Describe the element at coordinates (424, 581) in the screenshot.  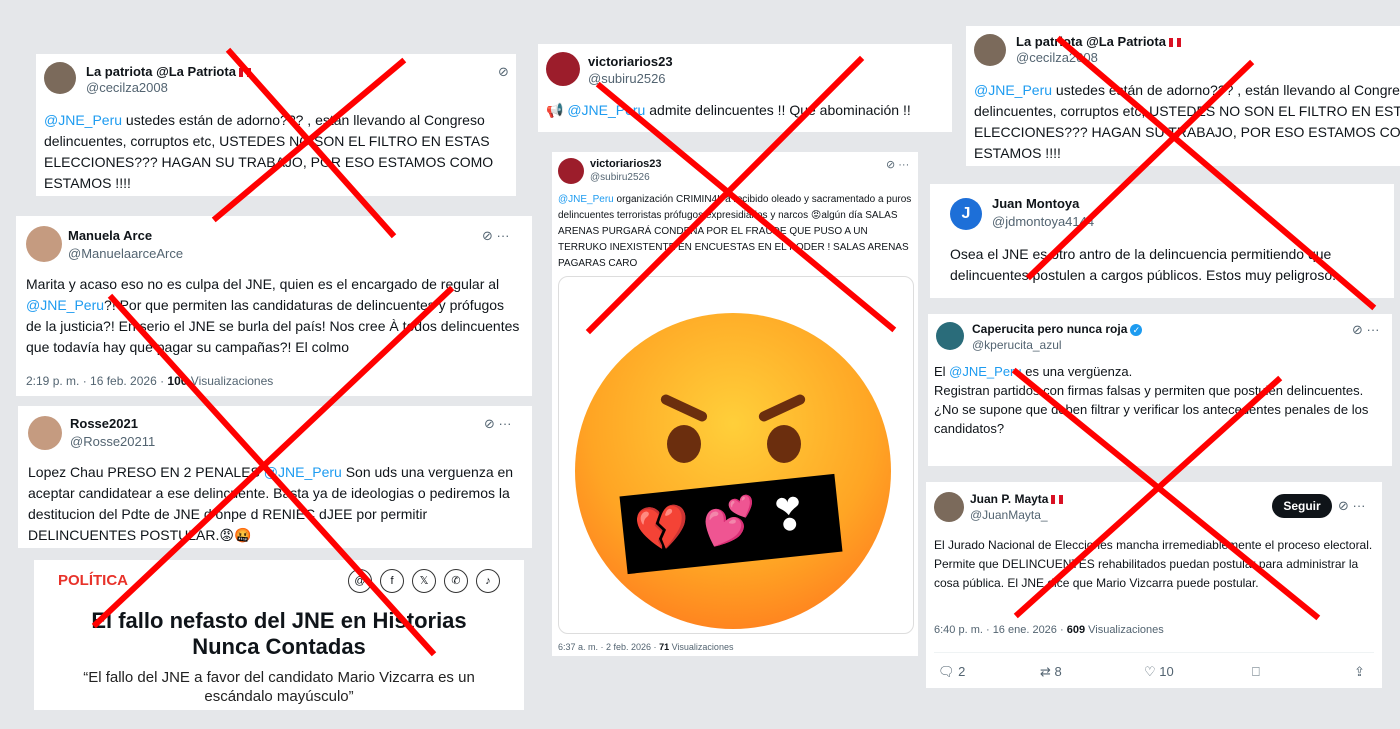
I see `x-icon: 𝕏` at that location.